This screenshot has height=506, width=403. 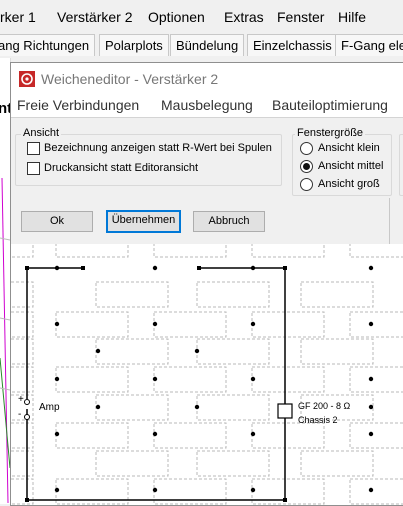 What do you see at coordinates (176, 17) in the screenshot?
I see `bg-menu-optionen: Optionen` at bounding box center [176, 17].